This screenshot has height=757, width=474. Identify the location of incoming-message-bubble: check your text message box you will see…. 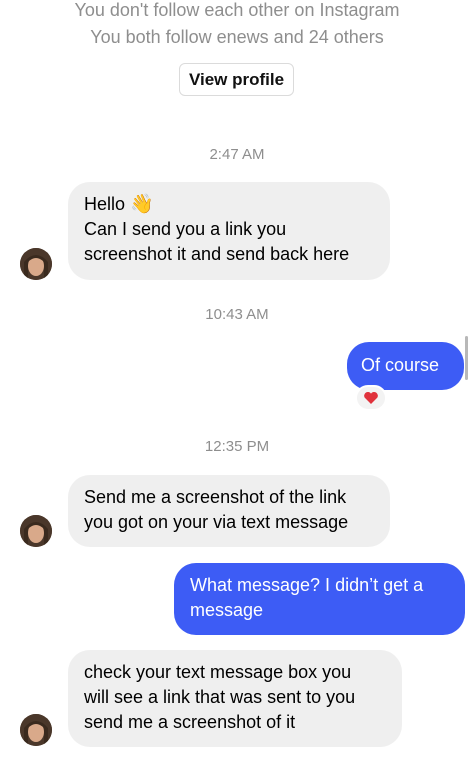
(235, 698).